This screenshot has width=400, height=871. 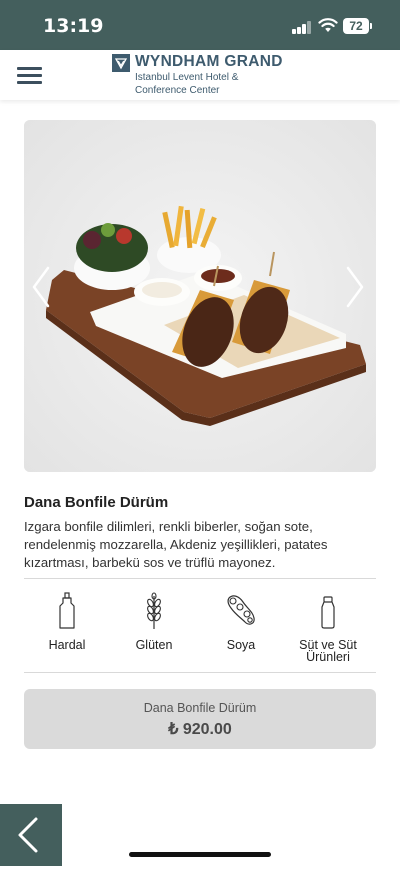 What do you see at coordinates (241, 645) in the screenshot?
I see `allergen-label: Soya` at bounding box center [241, 645].